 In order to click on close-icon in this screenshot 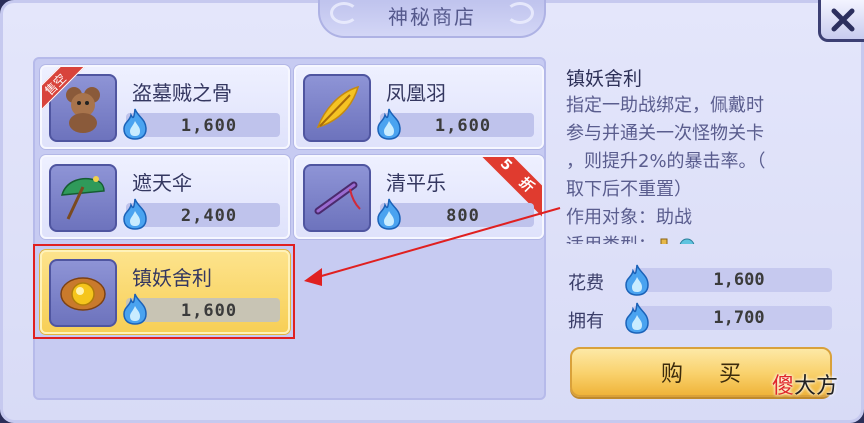, I will do `click(842, 19)`.